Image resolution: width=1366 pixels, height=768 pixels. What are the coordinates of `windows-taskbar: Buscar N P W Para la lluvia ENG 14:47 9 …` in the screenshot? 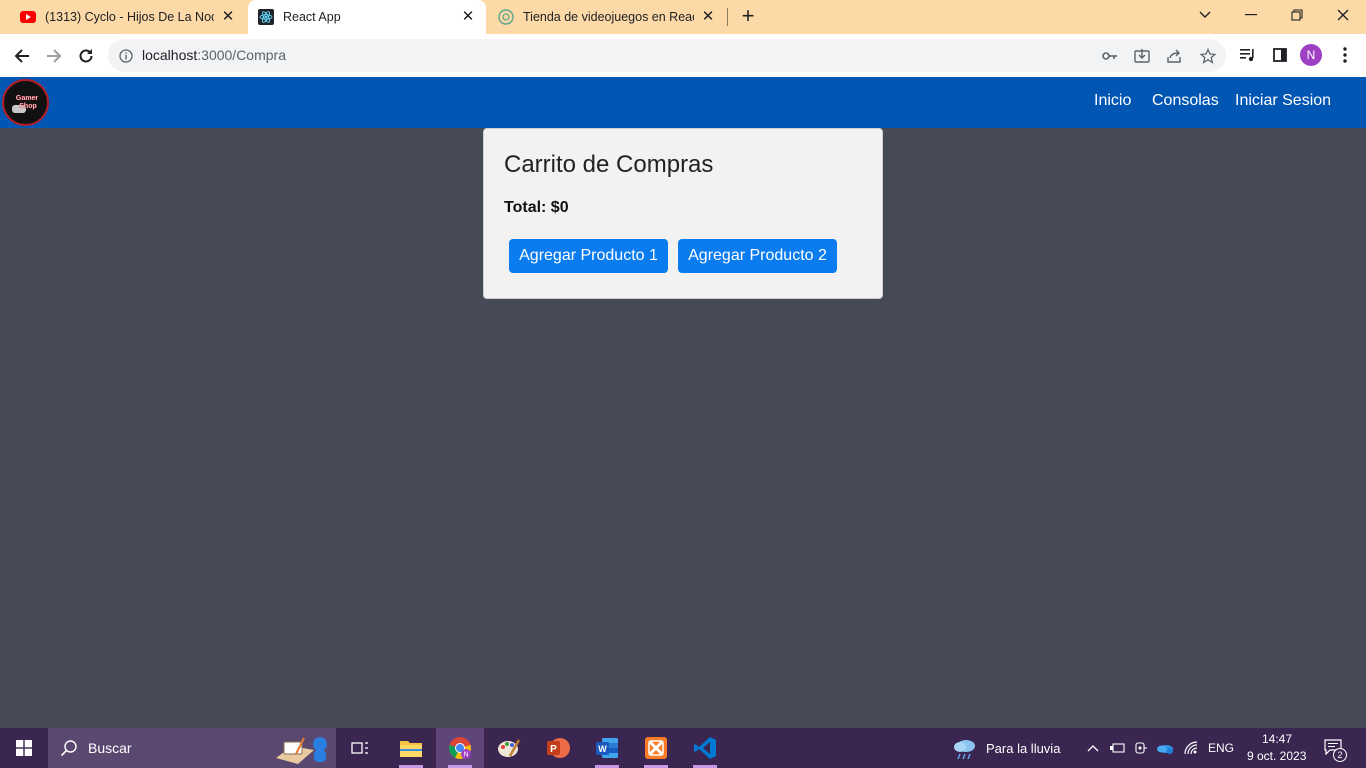 It's located at (683, 748).